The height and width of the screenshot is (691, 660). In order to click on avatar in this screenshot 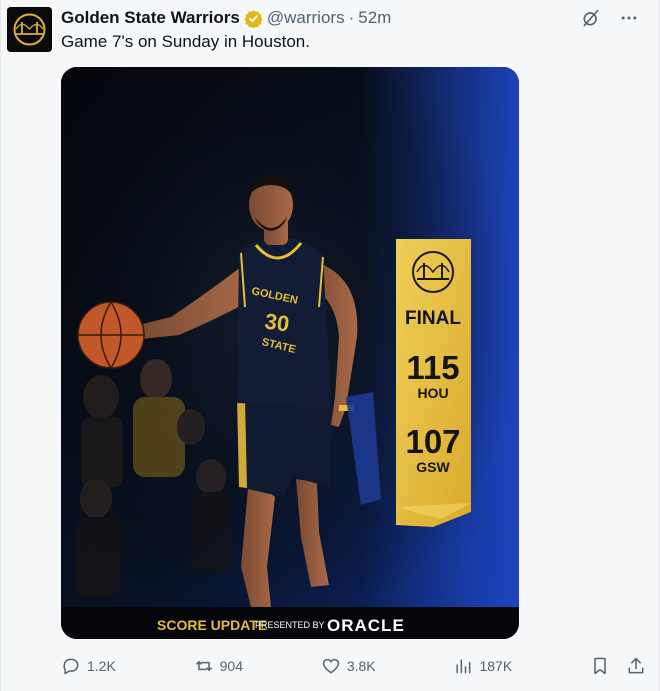, I will do `click(29, 29)`.